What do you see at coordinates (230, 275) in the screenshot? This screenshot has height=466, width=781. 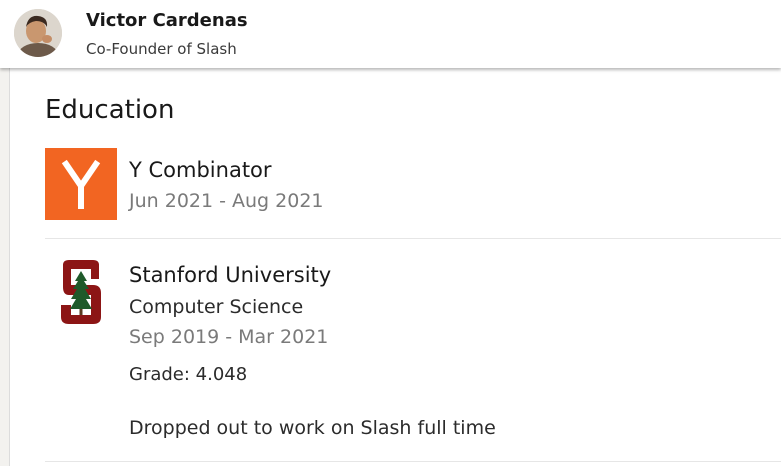 I see `school-name: Stanford University` at bounding box center [230, 275].